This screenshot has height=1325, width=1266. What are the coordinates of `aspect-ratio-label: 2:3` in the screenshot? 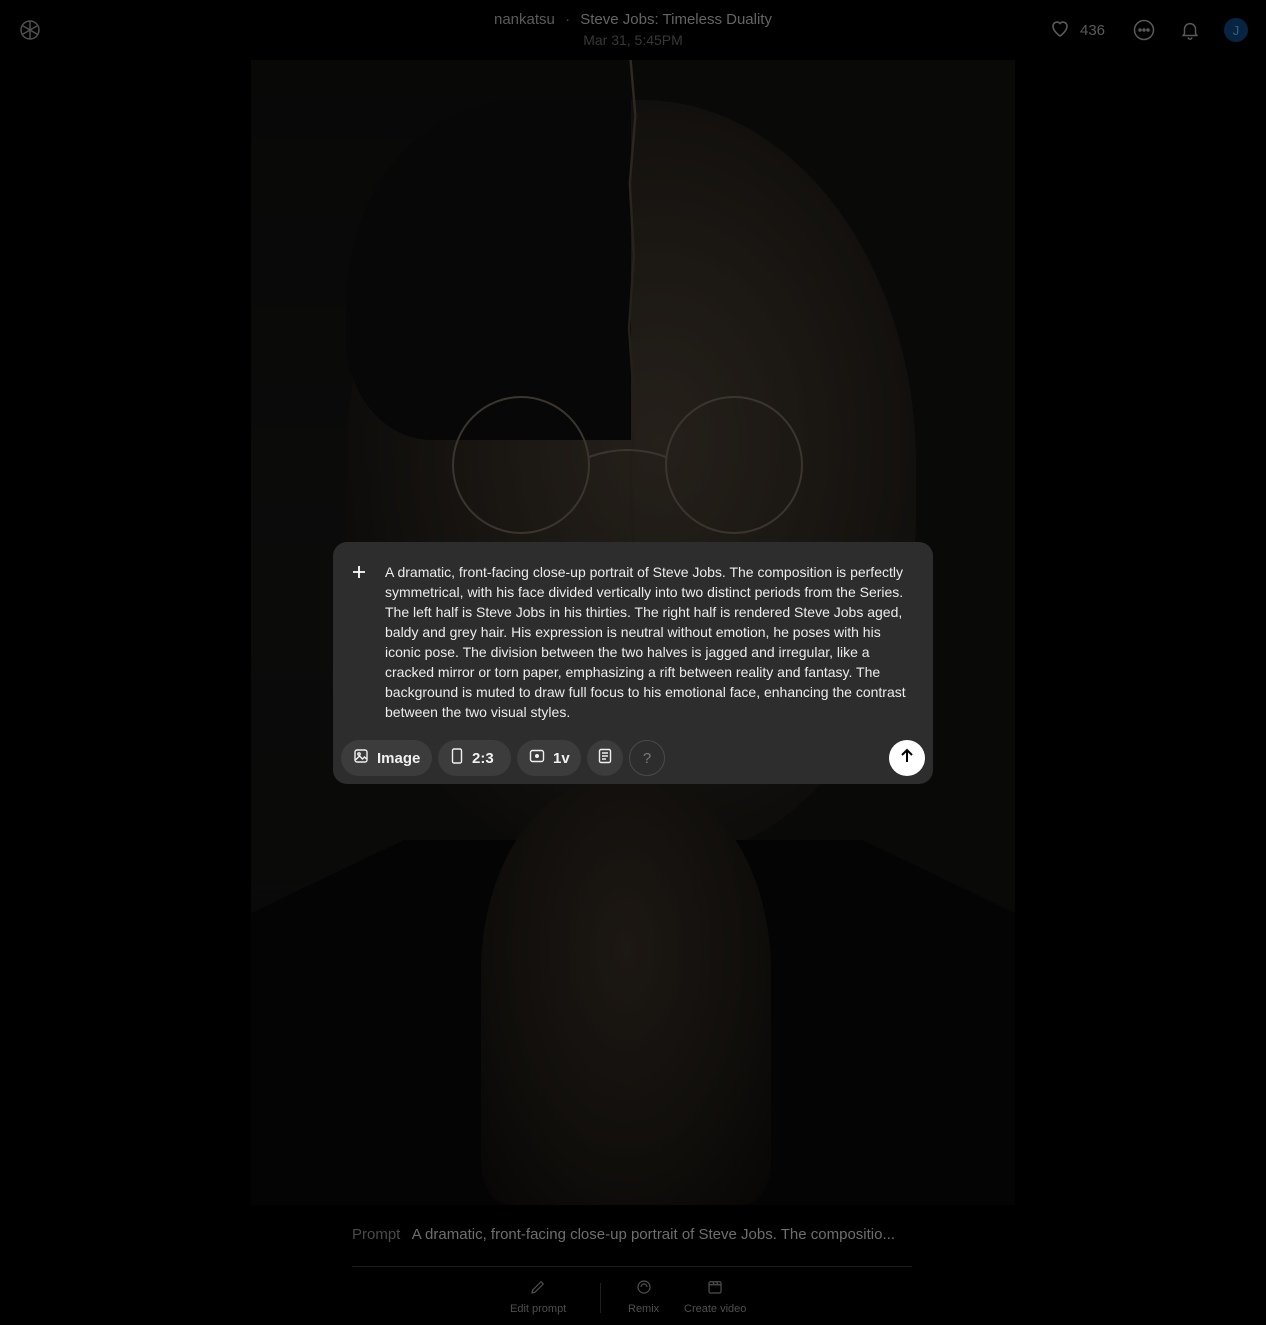 It's located at (483, 758).